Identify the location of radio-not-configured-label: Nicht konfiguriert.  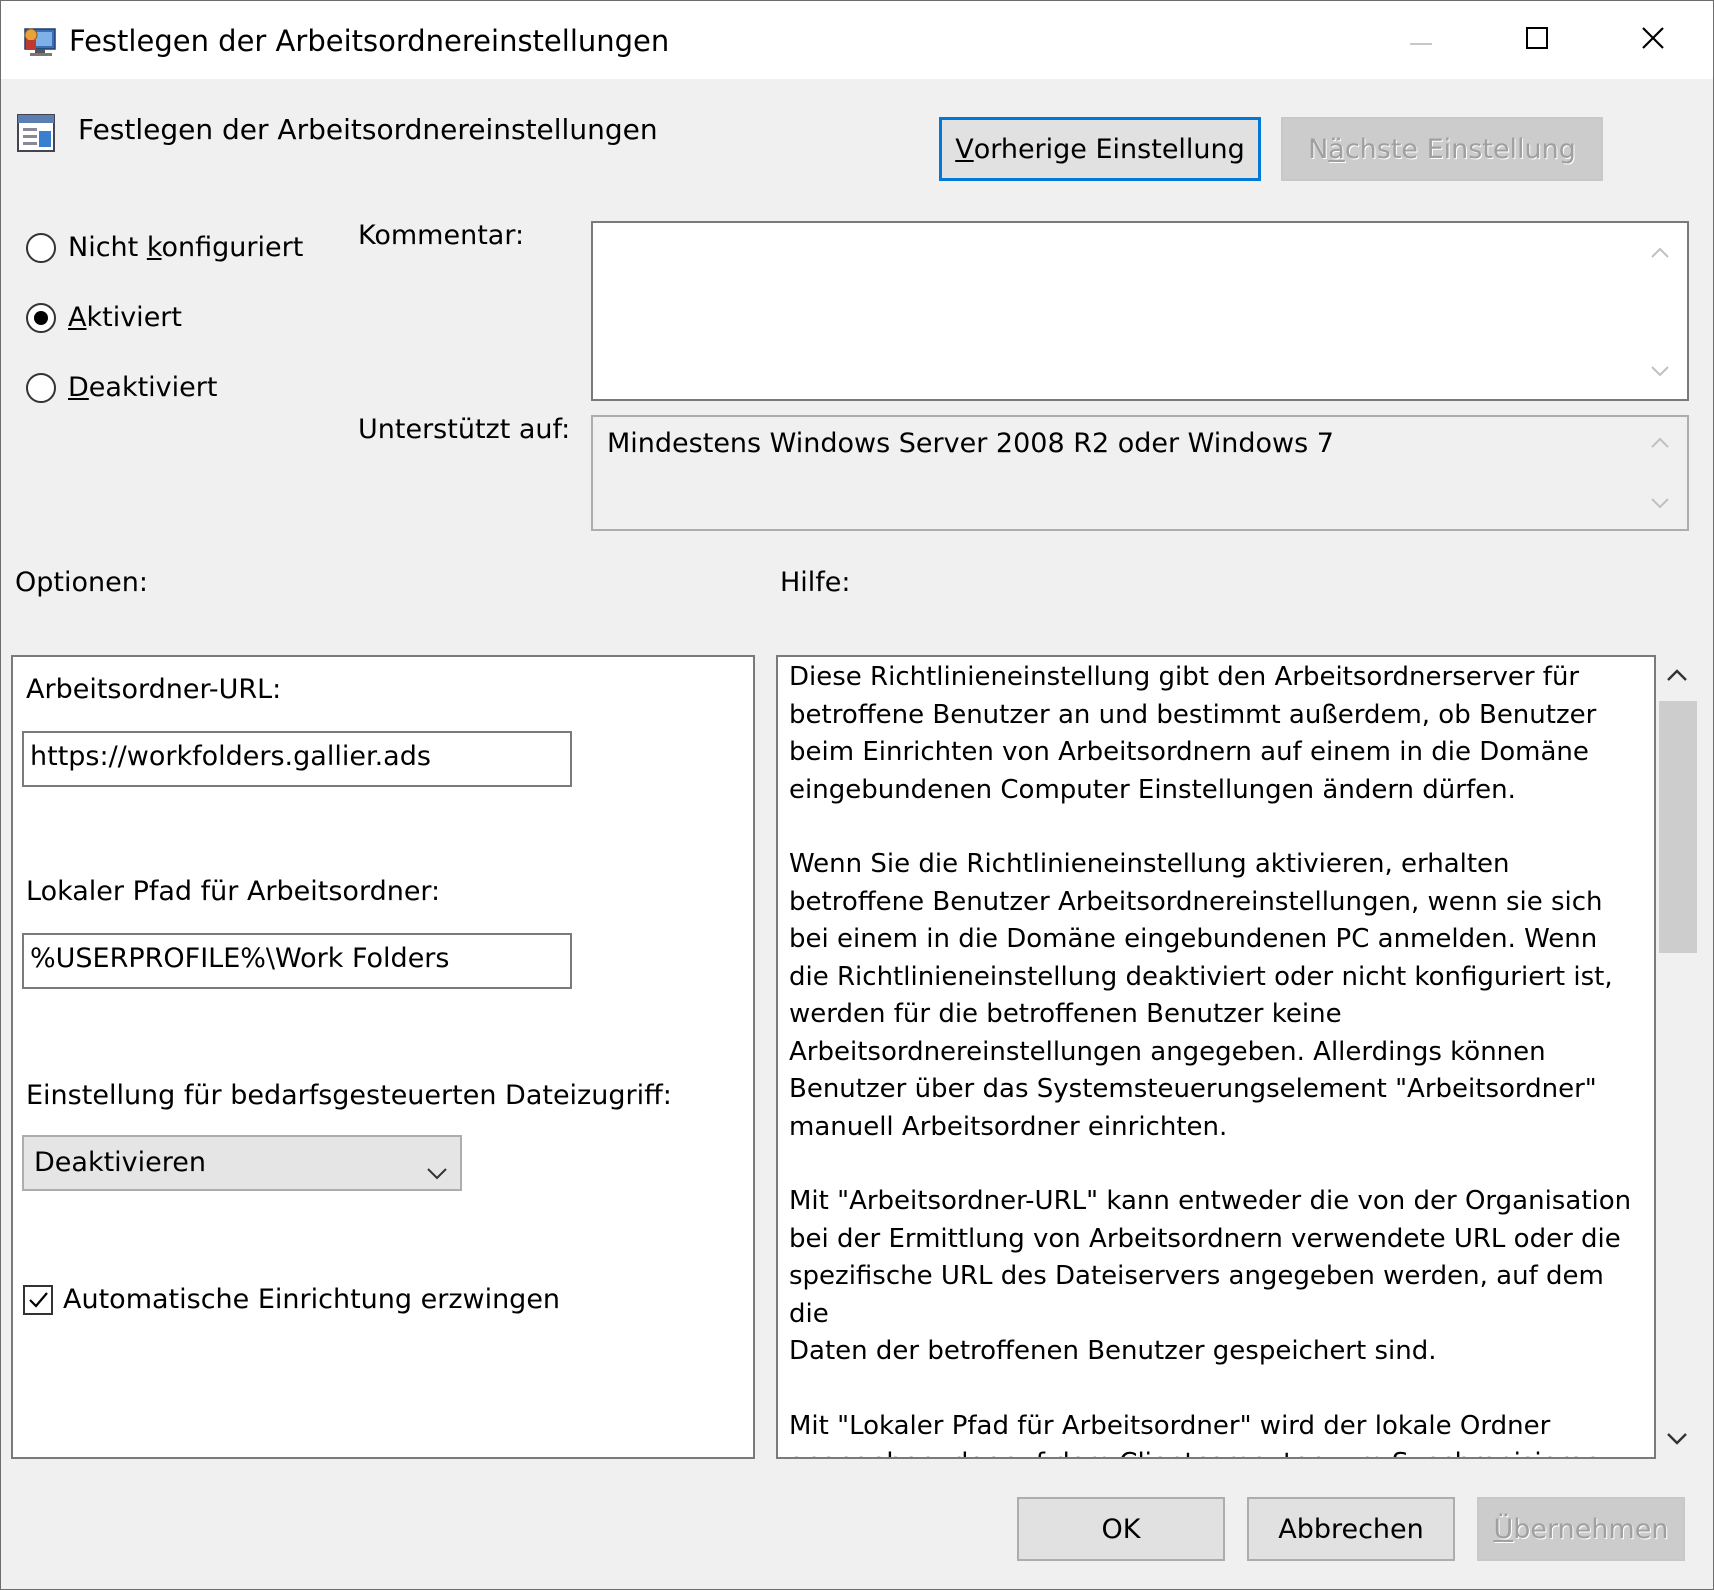
(185, 248).